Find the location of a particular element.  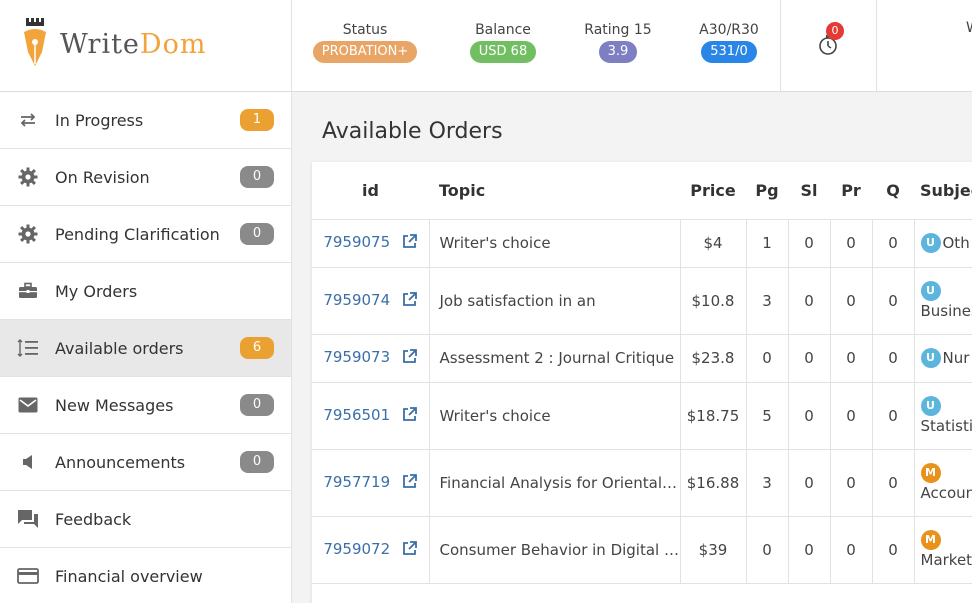

gear-icon is located at coordinates (28, 177).